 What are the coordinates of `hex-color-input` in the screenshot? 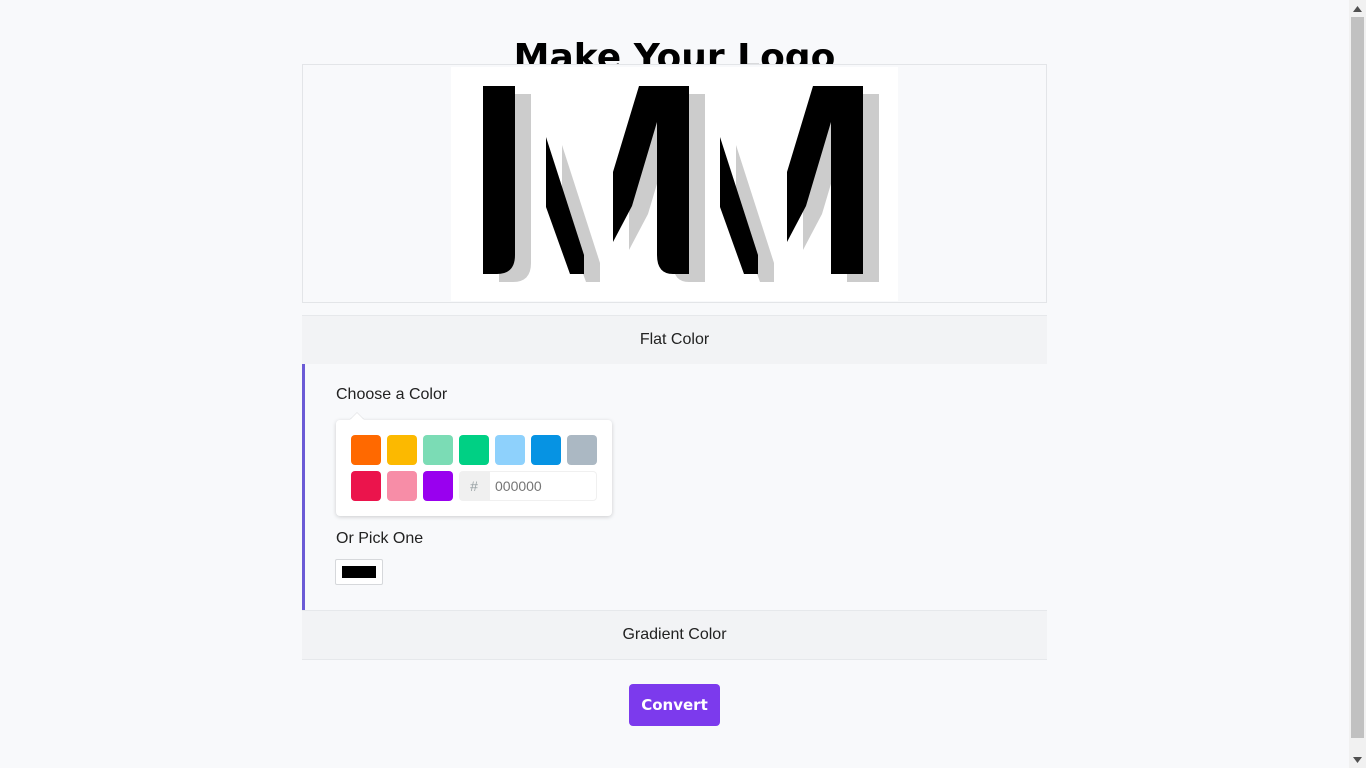 It's located at (543, 486).